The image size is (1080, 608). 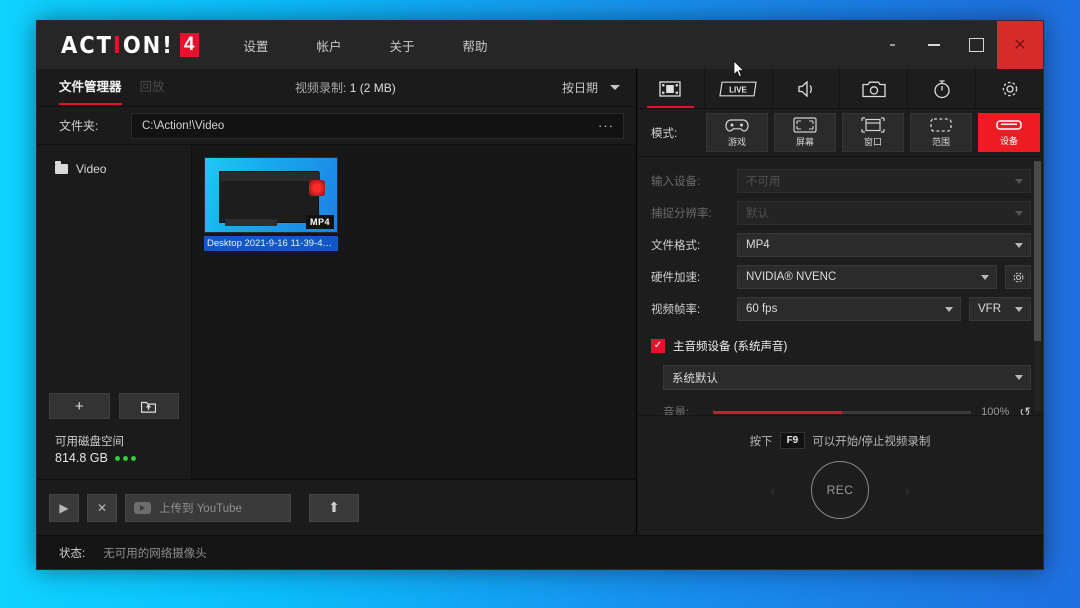 What do you see at coordinates (377, 125) in the screenshot?
I see `folder-path-field: C:\Action!\Video ···` at bounding box center [377, 125].